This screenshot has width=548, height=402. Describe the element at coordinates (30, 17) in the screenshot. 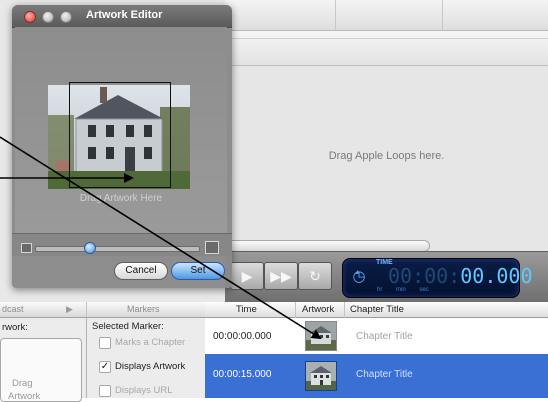

I see `close-icon` at that location.